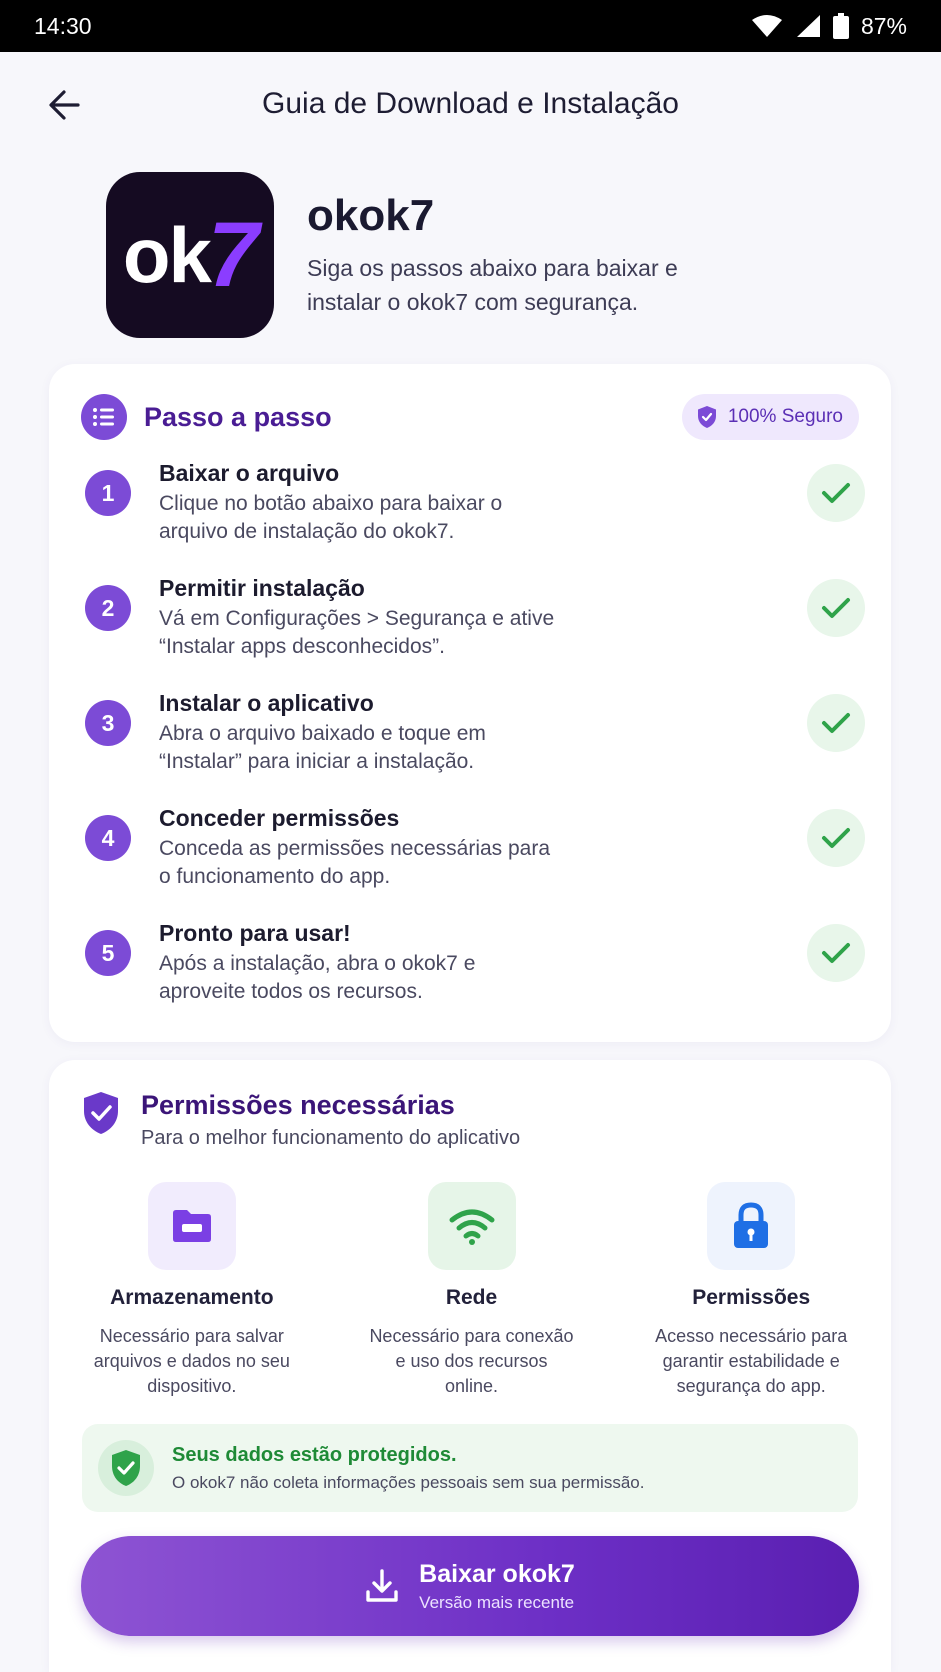 The width and height of the screenshot is (941, 1672). Describe the element at coordinates (497, 1602) in the screenshot. I see `download-button-sublabel: Versão mais recente` at that location.